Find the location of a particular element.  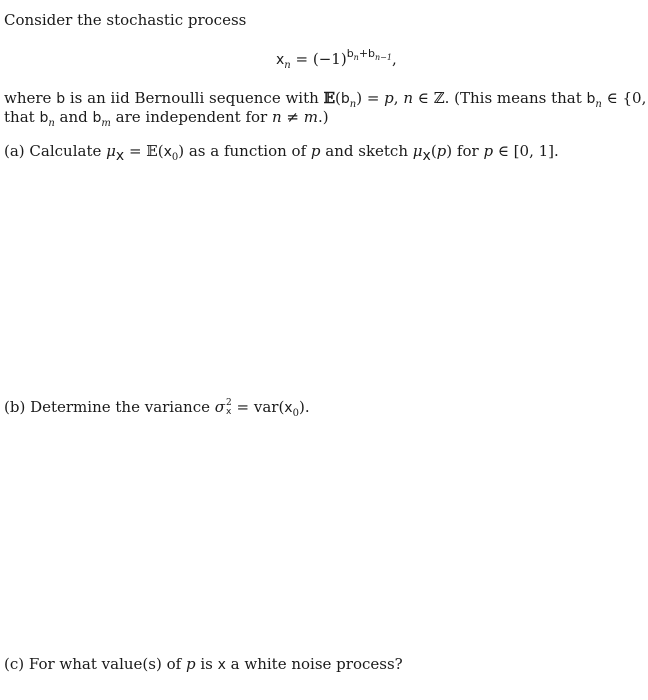

qb-sigma: σ is located at coordinates (220, 407).